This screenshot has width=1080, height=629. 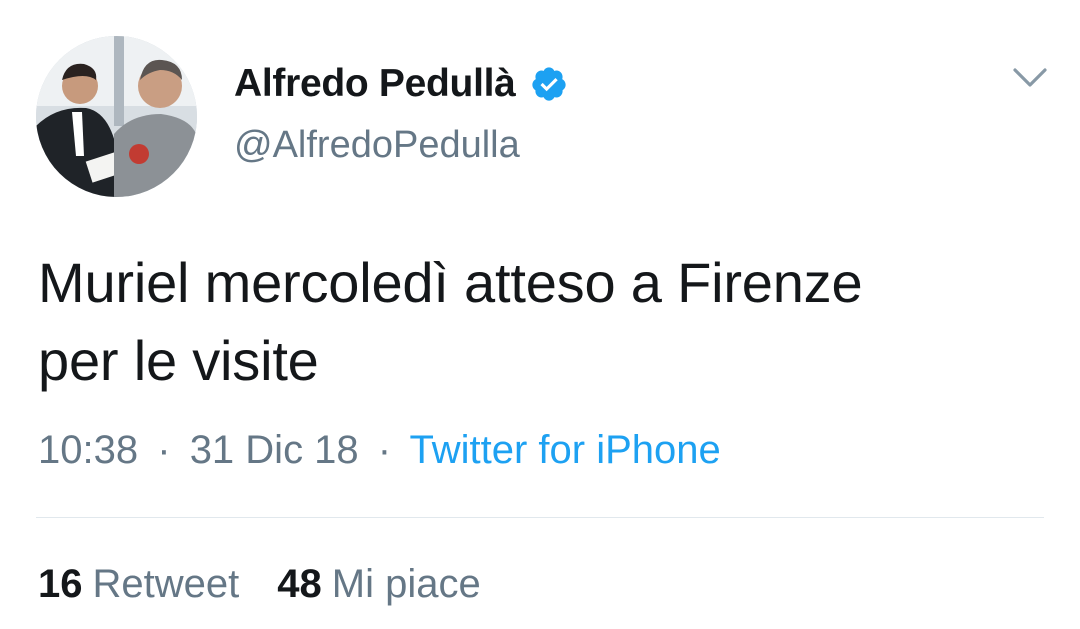 I want to click on avatar, so click(x=116, y=116).